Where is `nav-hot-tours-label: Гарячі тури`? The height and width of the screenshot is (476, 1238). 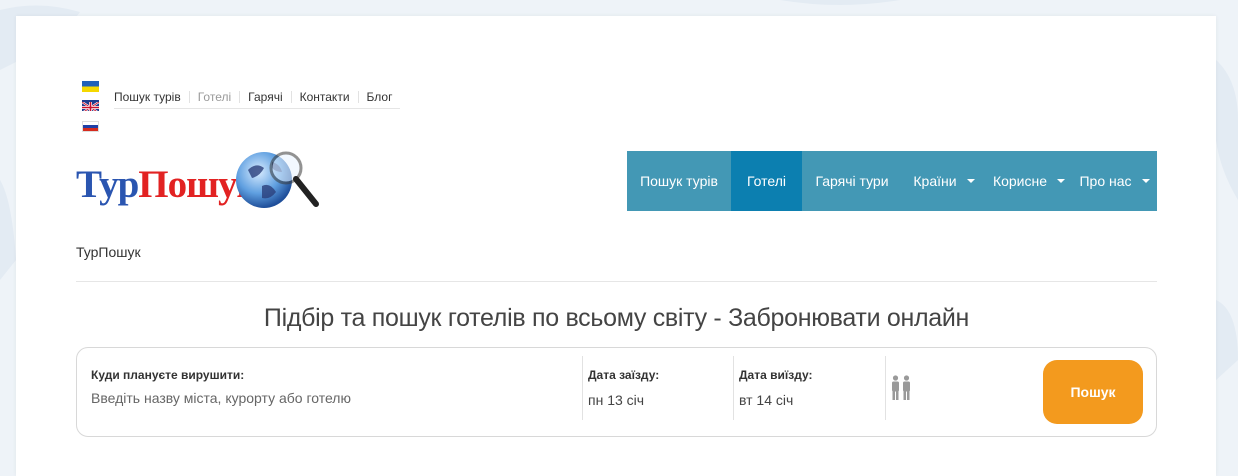
nav-hot-tours-label: Гарячі тури is located at coordinates (852, 181).